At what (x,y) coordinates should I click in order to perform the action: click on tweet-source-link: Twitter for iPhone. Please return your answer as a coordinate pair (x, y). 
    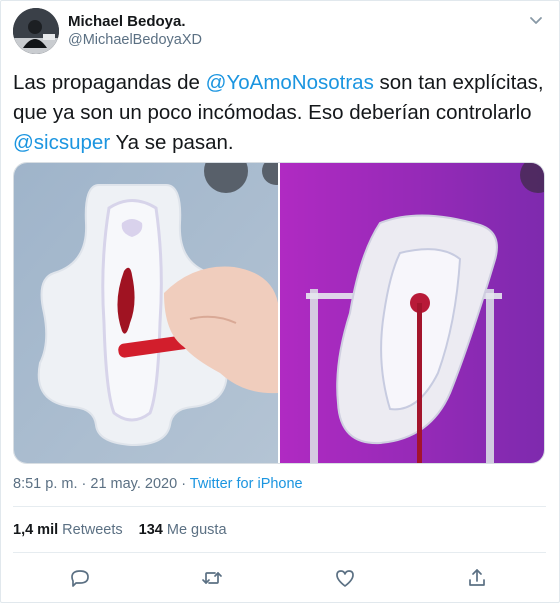
    Looking at the image, I should click on (246, 484).